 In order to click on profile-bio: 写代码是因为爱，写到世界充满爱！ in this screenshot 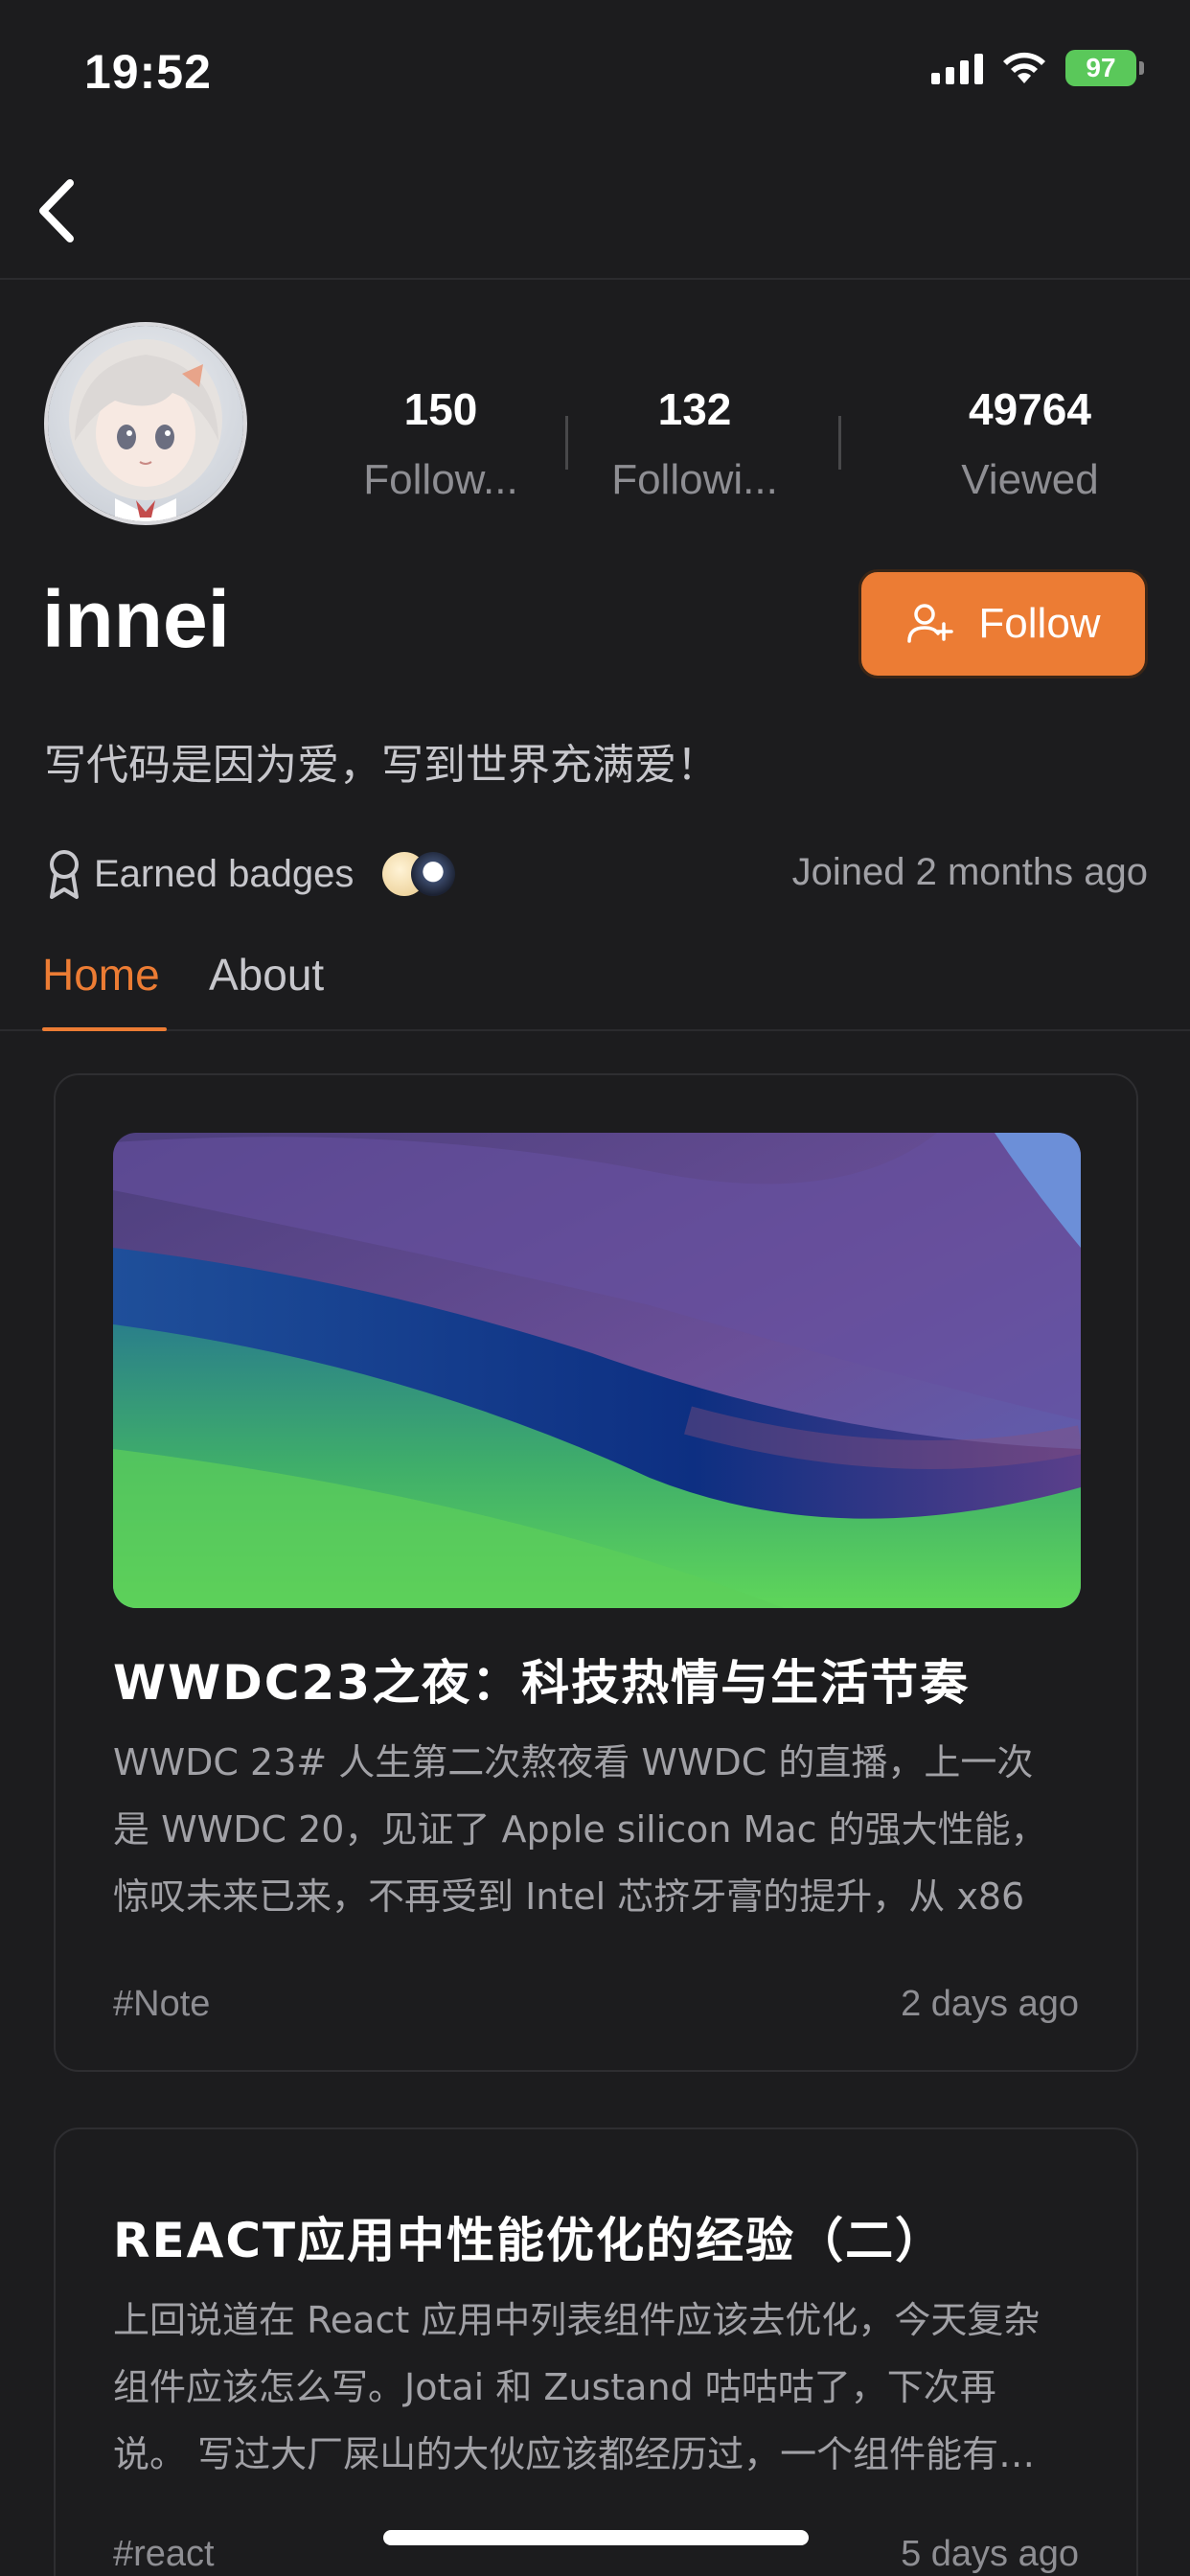, I will do `click(382, 765)`.